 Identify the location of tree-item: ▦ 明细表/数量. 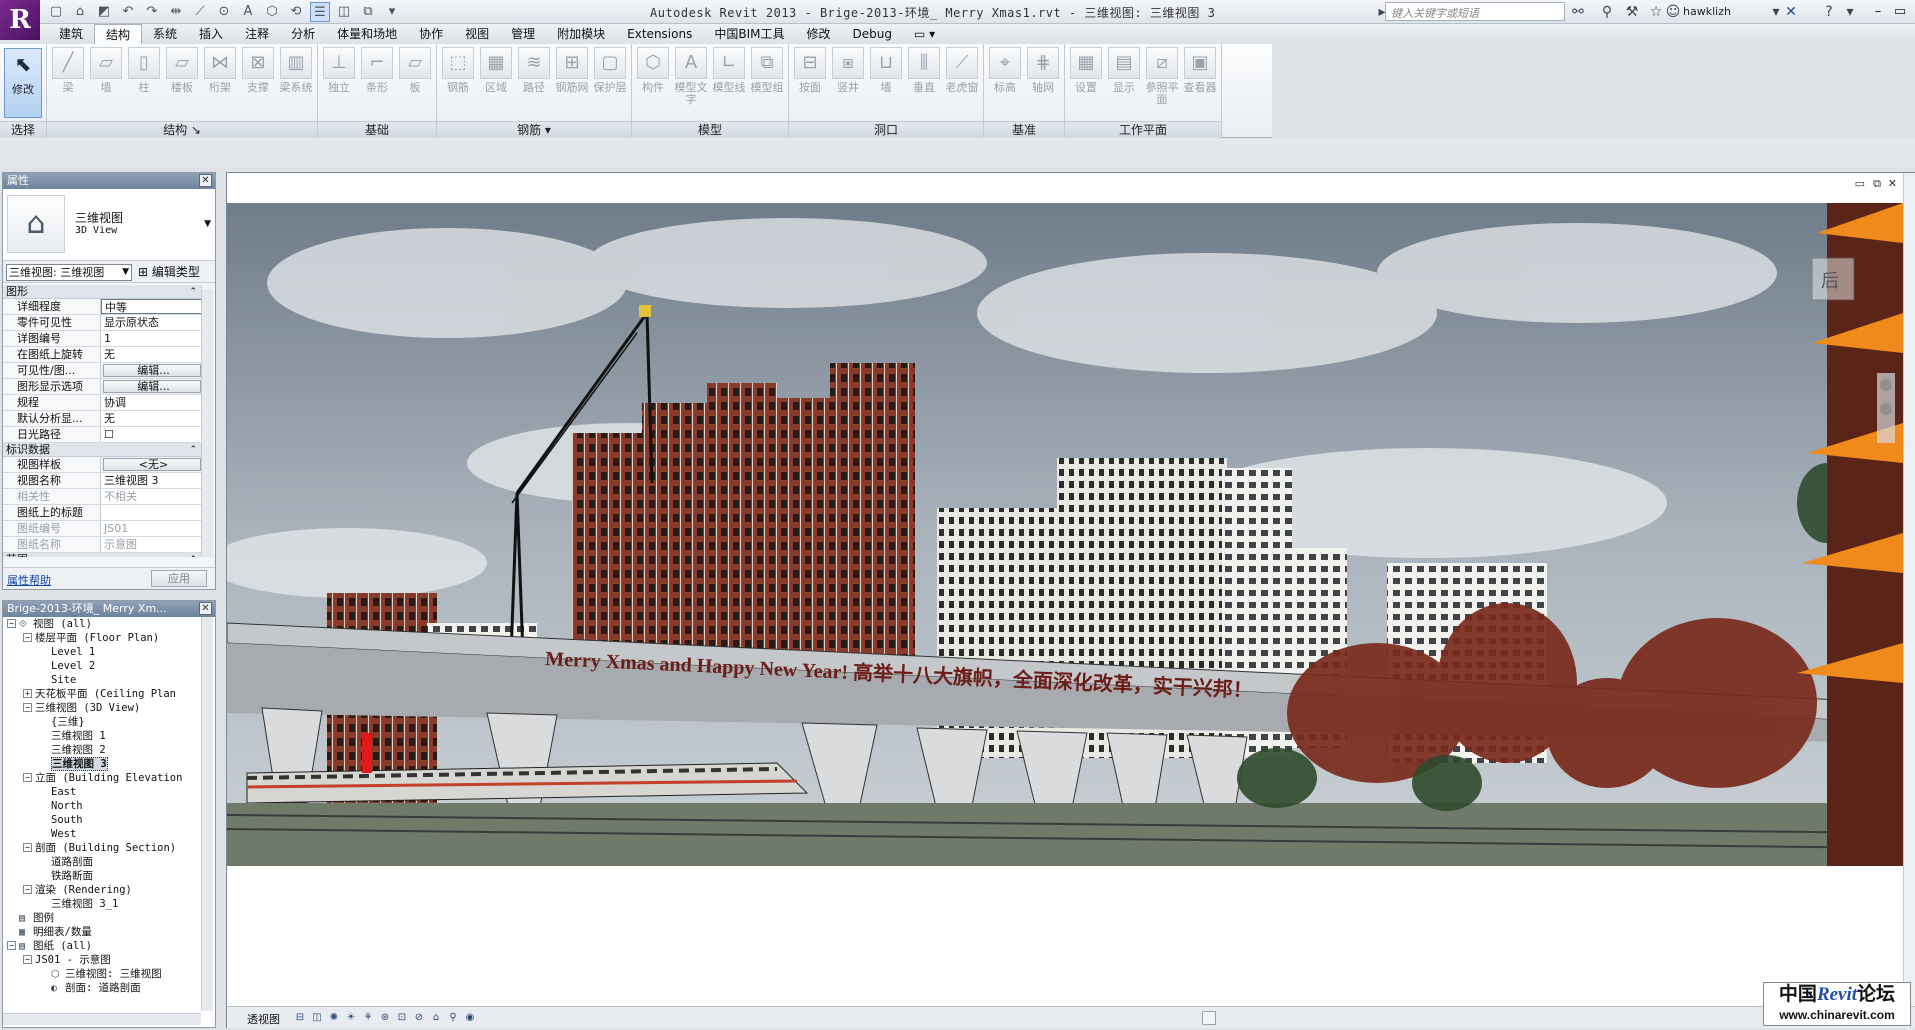
(102, 932).